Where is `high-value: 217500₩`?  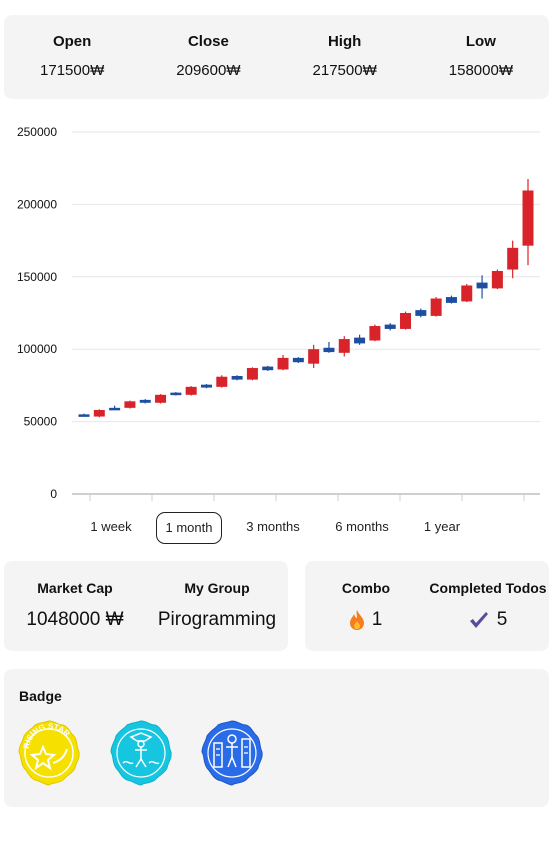
high-value: 217500₩ is located at coordinates (344, 70).